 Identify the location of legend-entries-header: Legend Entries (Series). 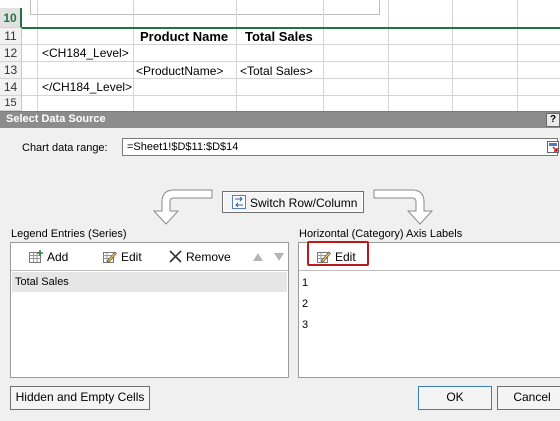
(69, 234).